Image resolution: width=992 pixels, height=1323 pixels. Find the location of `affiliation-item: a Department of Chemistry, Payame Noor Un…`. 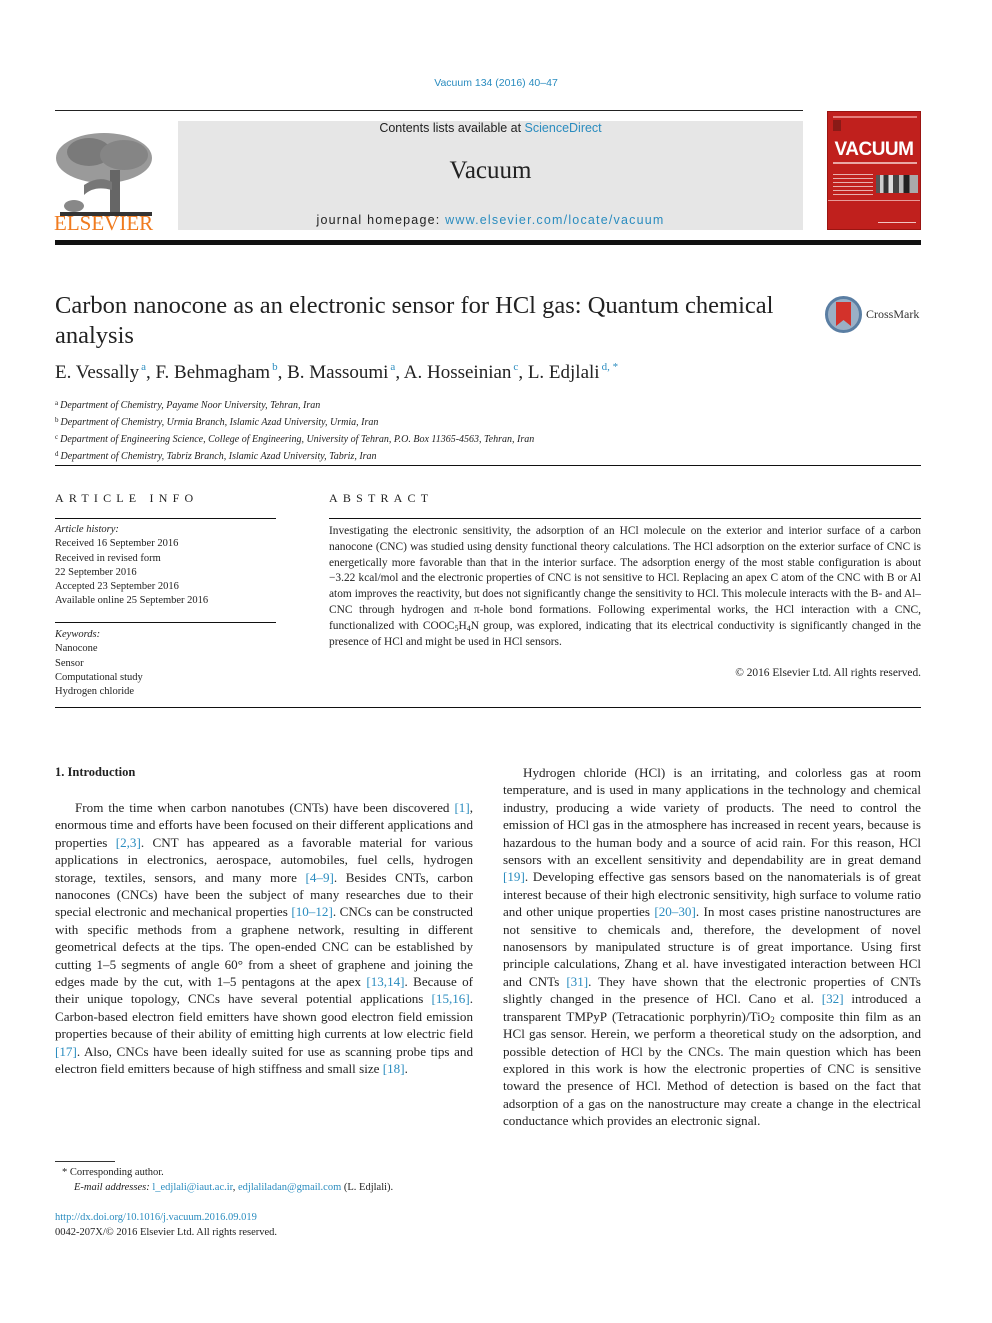

affiliation-item: a Department of Chemistry, Payame Noor Un… is located at coordinates (188, 405).